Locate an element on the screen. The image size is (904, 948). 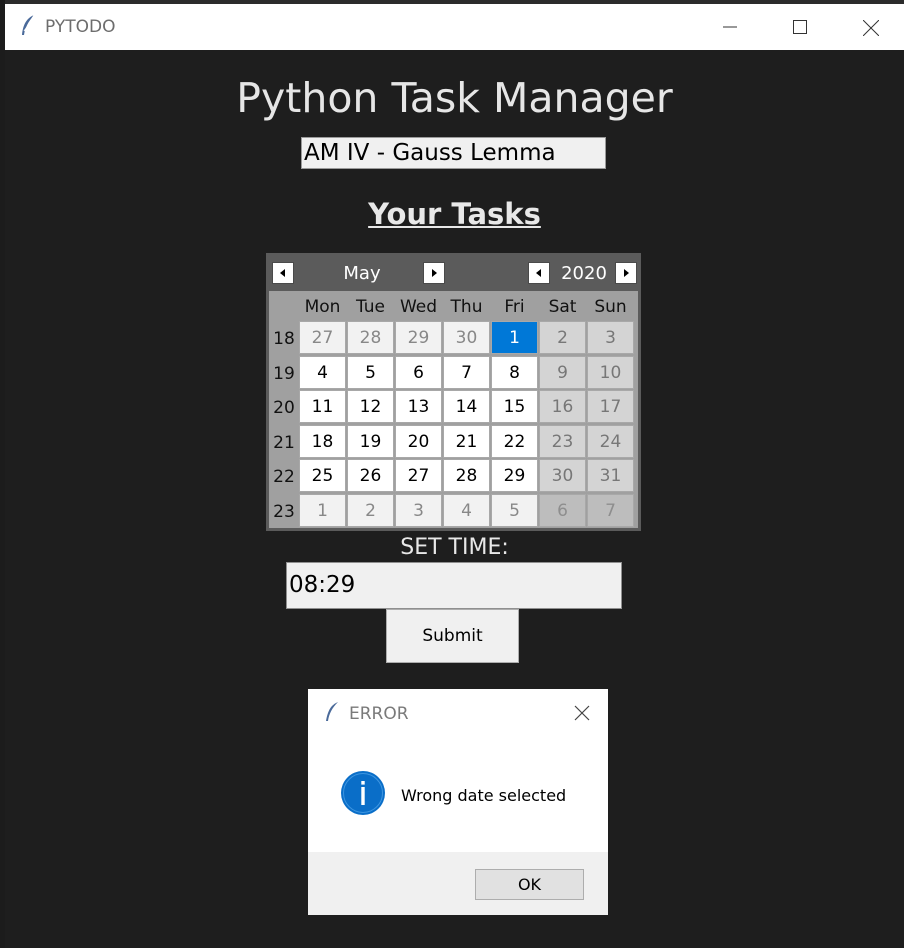
calendar-day: 25 is located at coordinates (322, 475).